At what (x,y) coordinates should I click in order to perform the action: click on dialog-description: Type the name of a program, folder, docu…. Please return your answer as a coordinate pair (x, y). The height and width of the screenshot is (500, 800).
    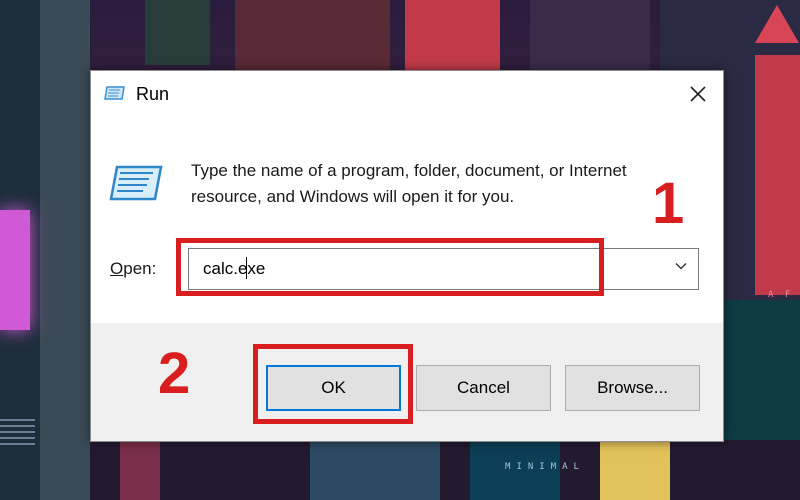
    Looking at the image, I should click on (409, 183).